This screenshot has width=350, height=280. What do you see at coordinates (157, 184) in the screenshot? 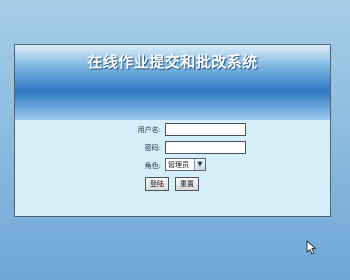
I see `login-button: 登陆` at bounding box center [157, 184].